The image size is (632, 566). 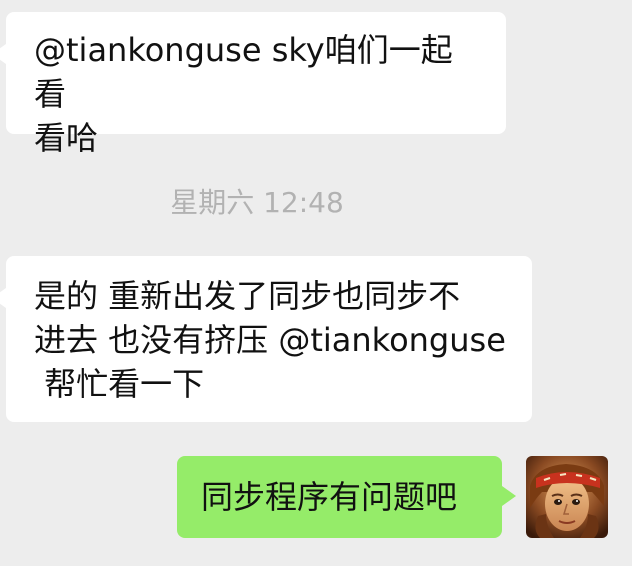 I want to click on avatar-icon, so click(x=567, y=497).